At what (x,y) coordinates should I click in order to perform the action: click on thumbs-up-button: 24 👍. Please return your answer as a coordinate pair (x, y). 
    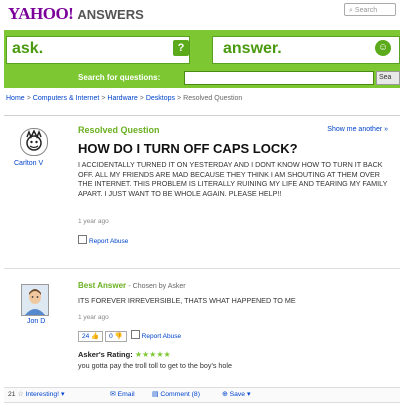
    Looking at the image, I should click on (91, 336).